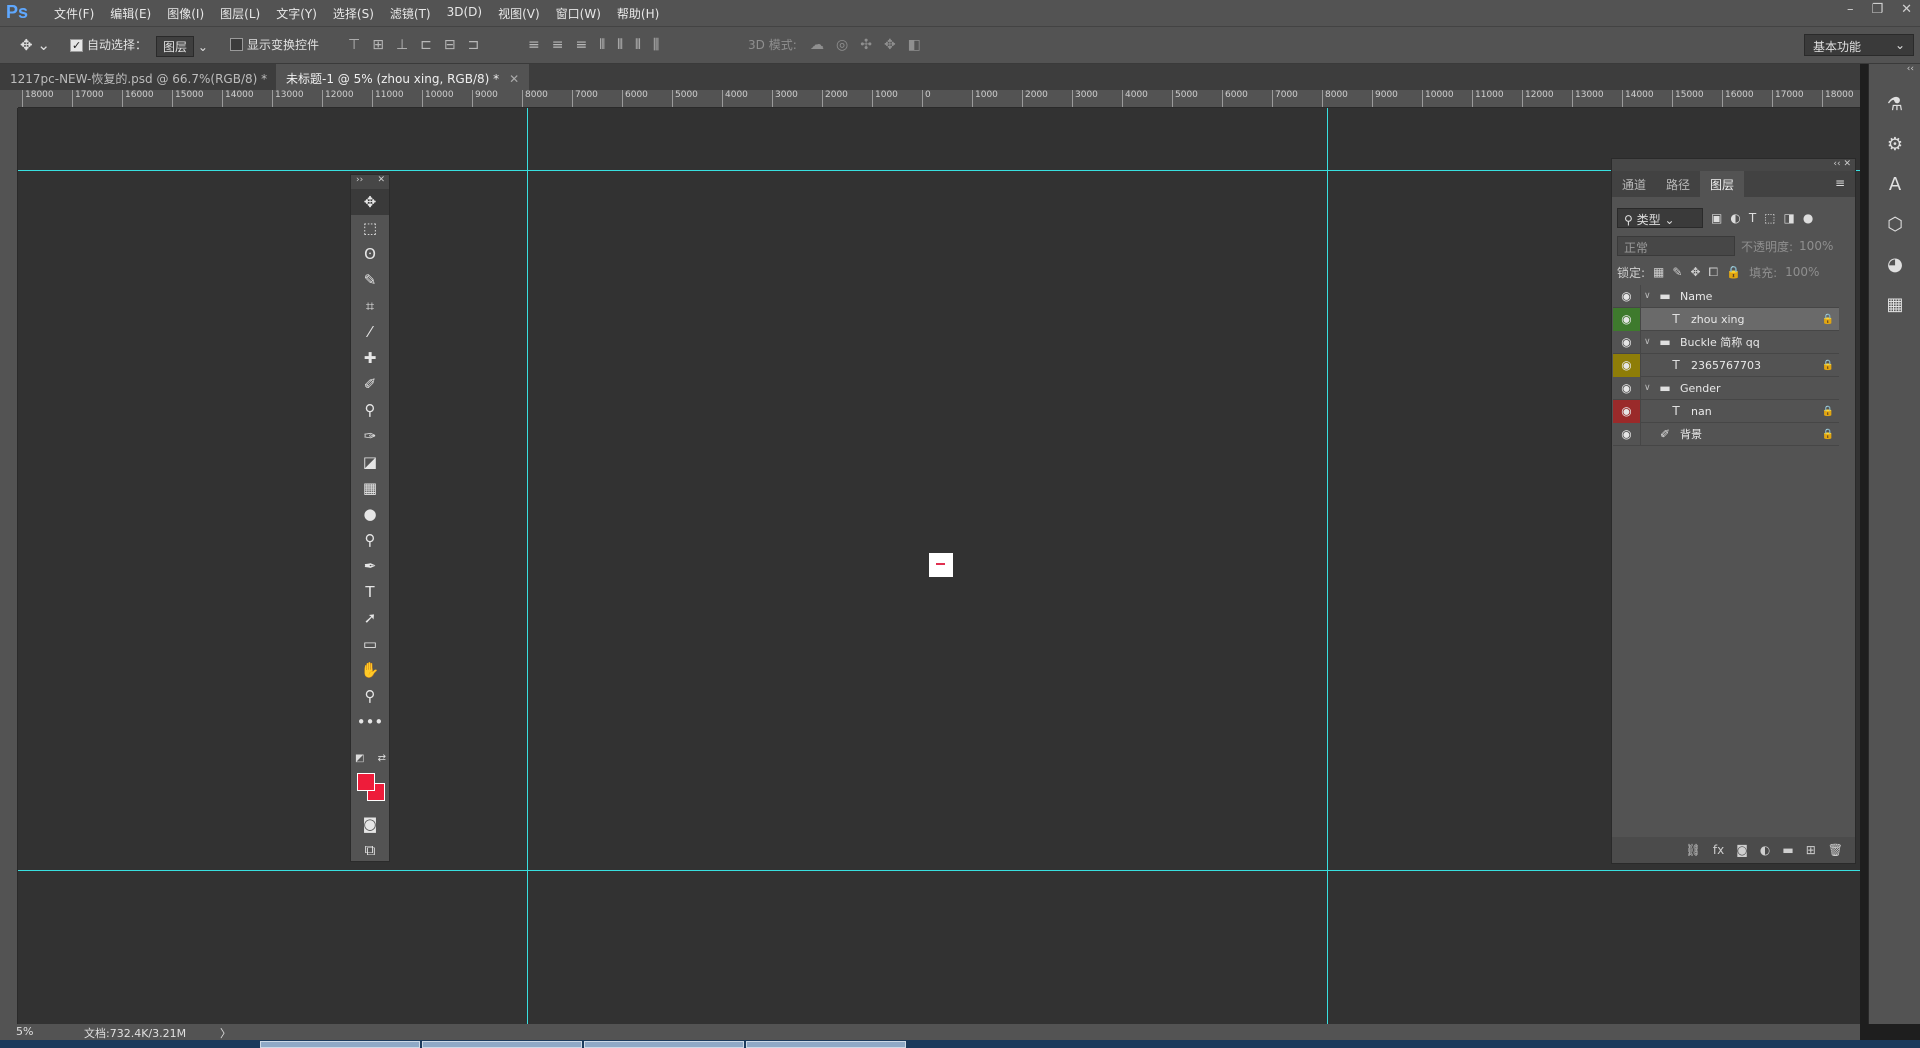  Describe the element at coordinates (24, 1031) in the screenshot. I see `zoom-level: 5%` at that location.